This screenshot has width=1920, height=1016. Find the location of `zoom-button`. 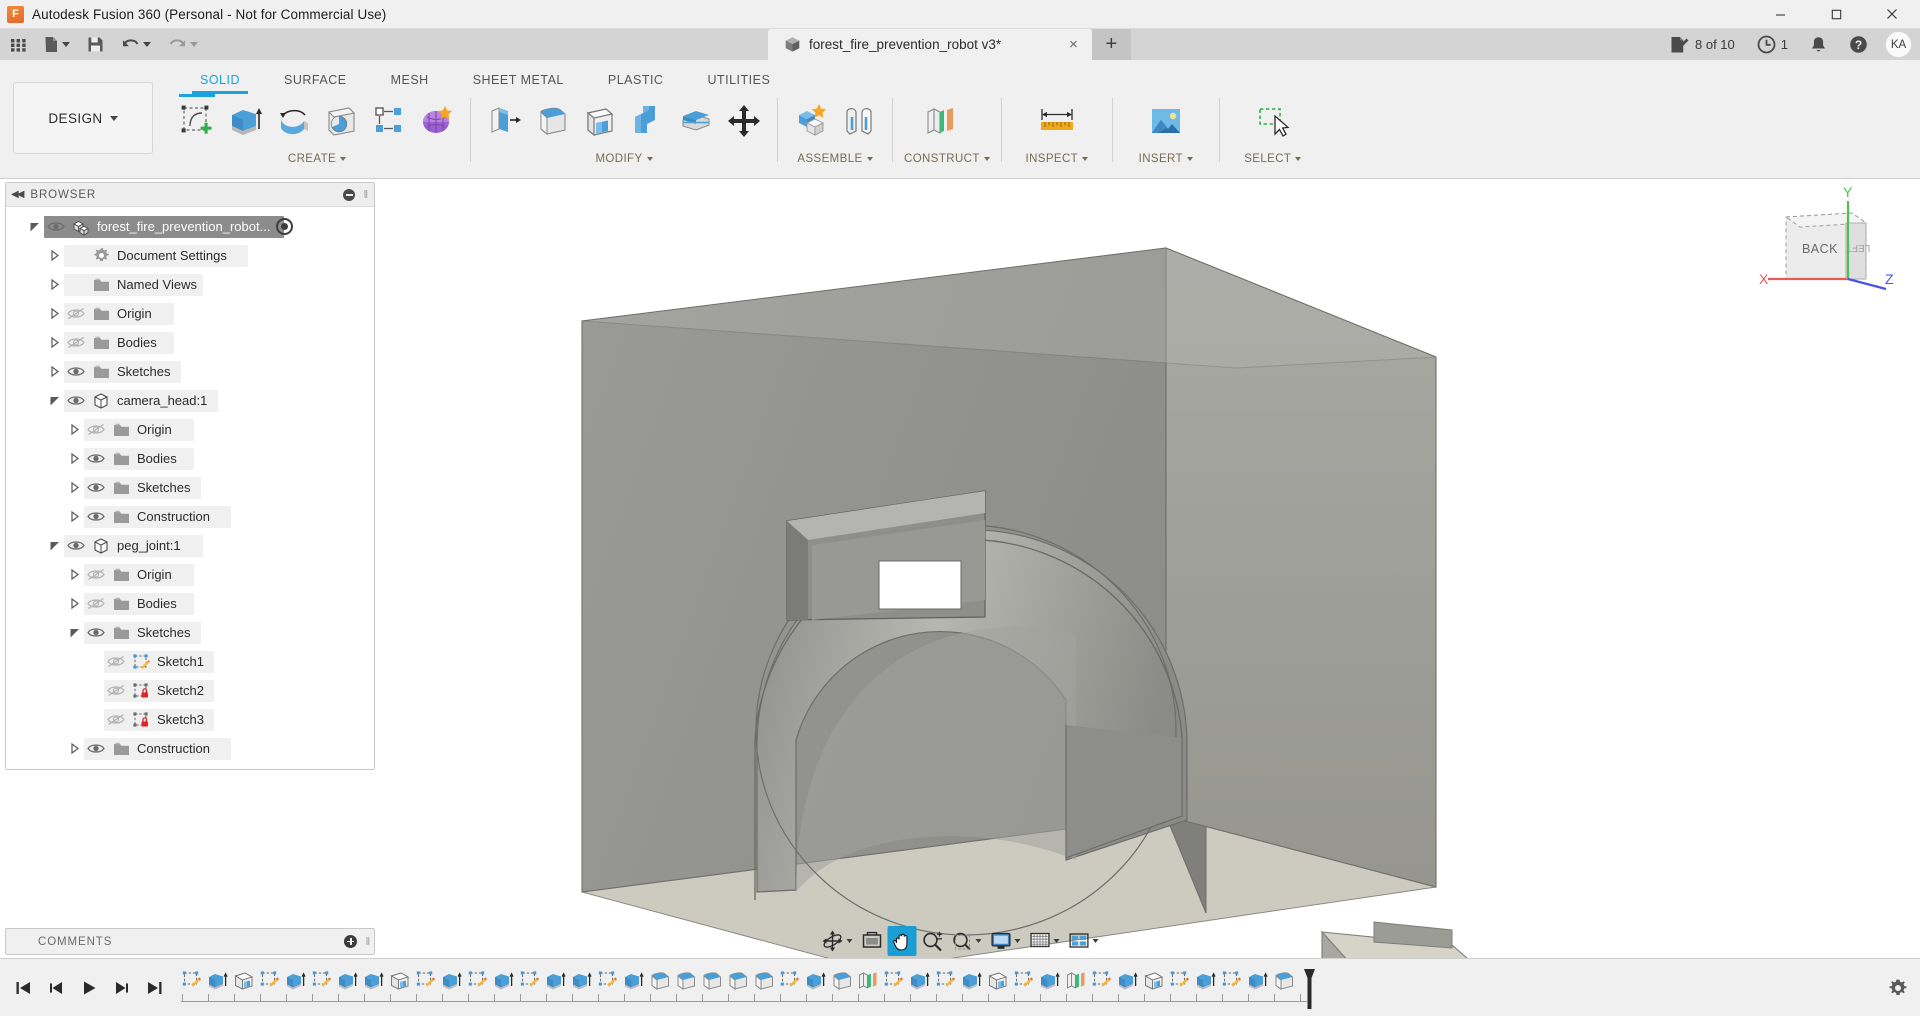

zoom-button is located at coordinates (932, 941).